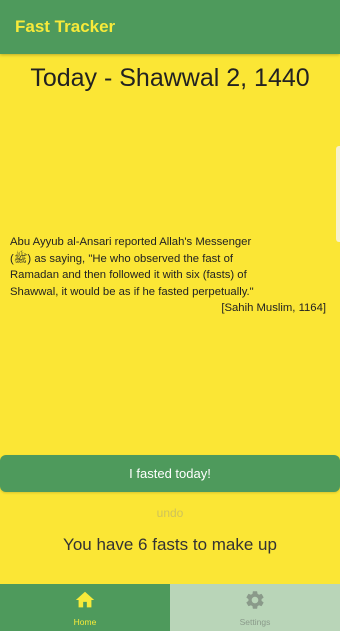 This screenshot has height=631, width=340. What do you see at coordinates (338, 194) in the screenshot?
I see `edge-panel-handle` at bounding box center [338, 194].